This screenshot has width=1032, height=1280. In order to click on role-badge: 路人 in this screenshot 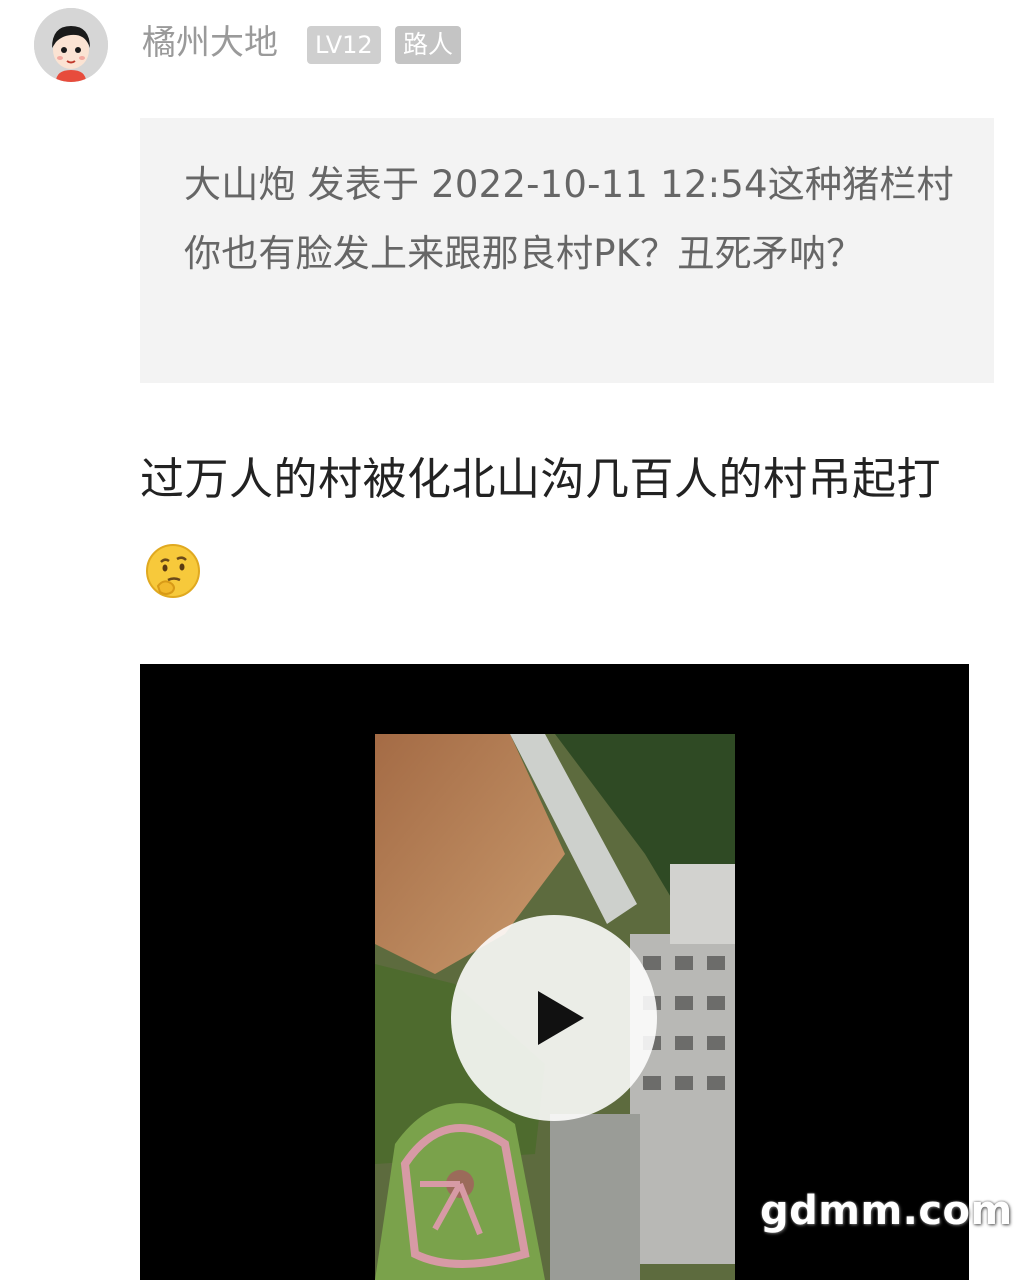, I will do `click(428, 45)`.